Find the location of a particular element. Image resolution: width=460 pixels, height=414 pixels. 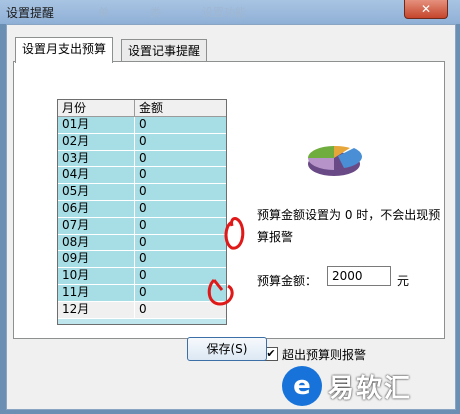

cell-month: 11月 is located at coordinates (96, 292).